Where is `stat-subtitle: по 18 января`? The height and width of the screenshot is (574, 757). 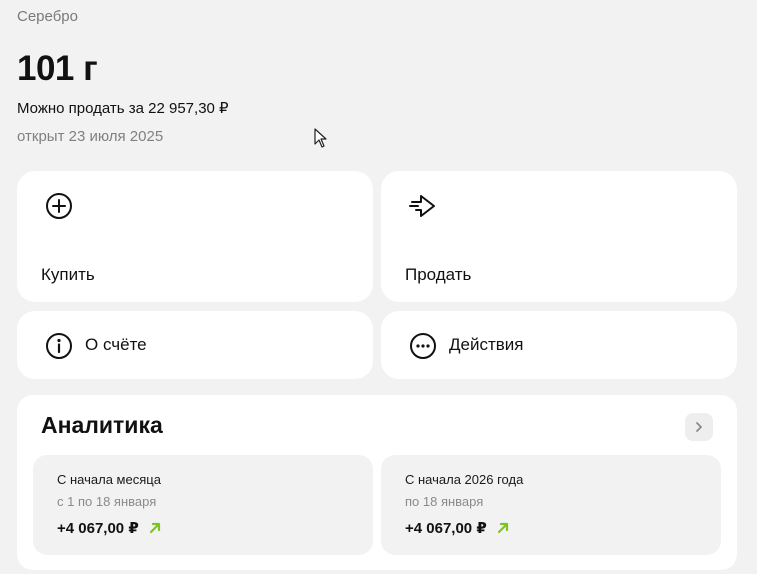 stat-subtitle: по 18 января is located at coordinates (444, 501).